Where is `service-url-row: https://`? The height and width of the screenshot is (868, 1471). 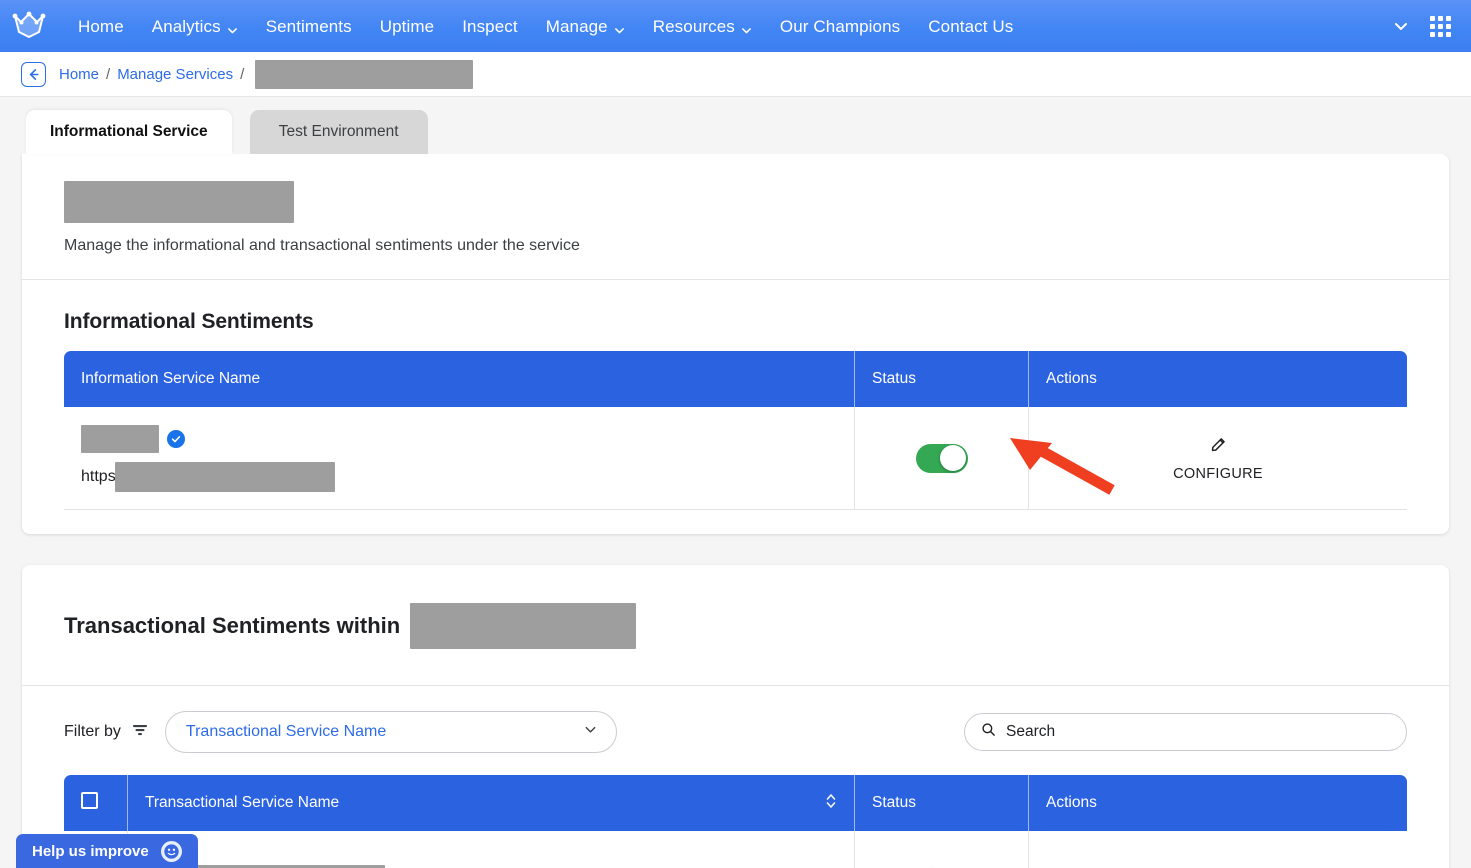 service-url-row: https:// is located at coordinates (459, 476).